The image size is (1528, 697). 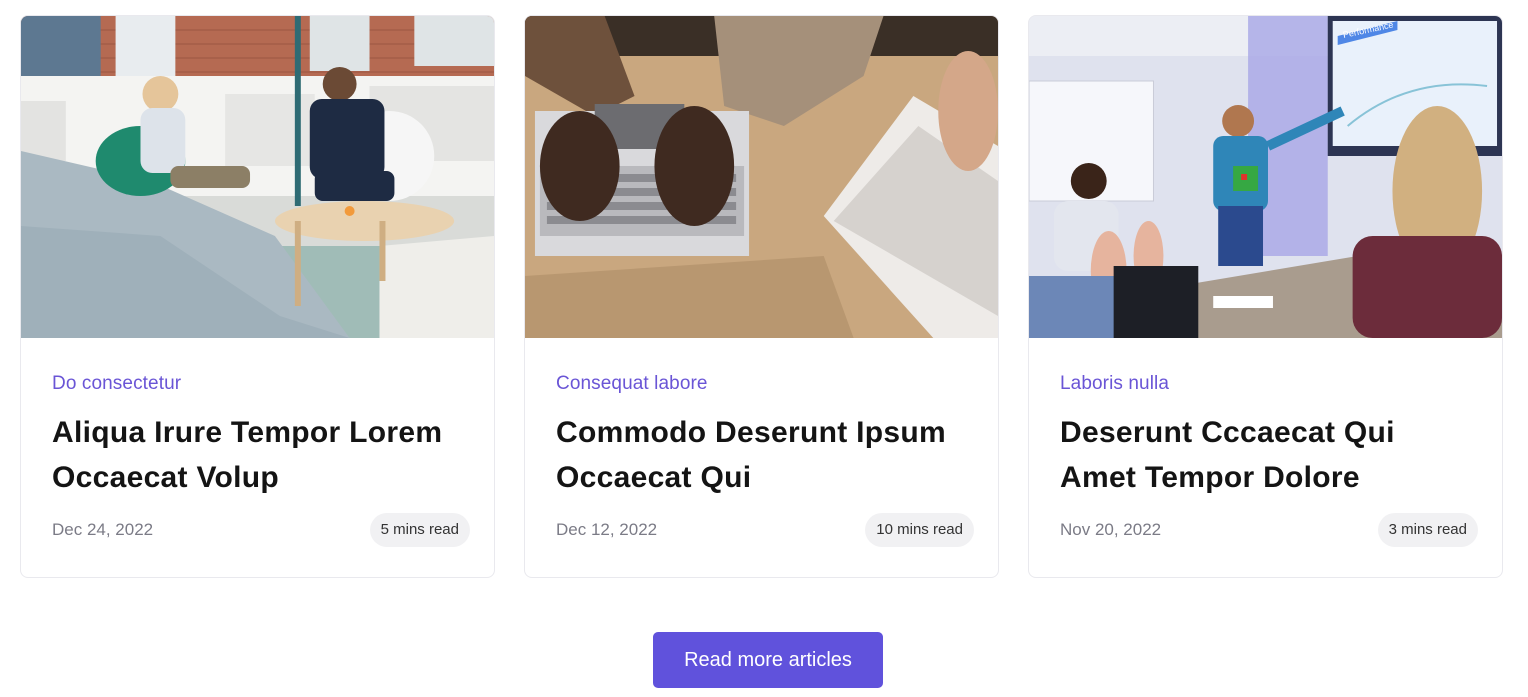 What do you see at coordinates (768, 660) in the screenshot?
I see `read-more-articles-button: Read more articles` at bounding box center [768, 660].